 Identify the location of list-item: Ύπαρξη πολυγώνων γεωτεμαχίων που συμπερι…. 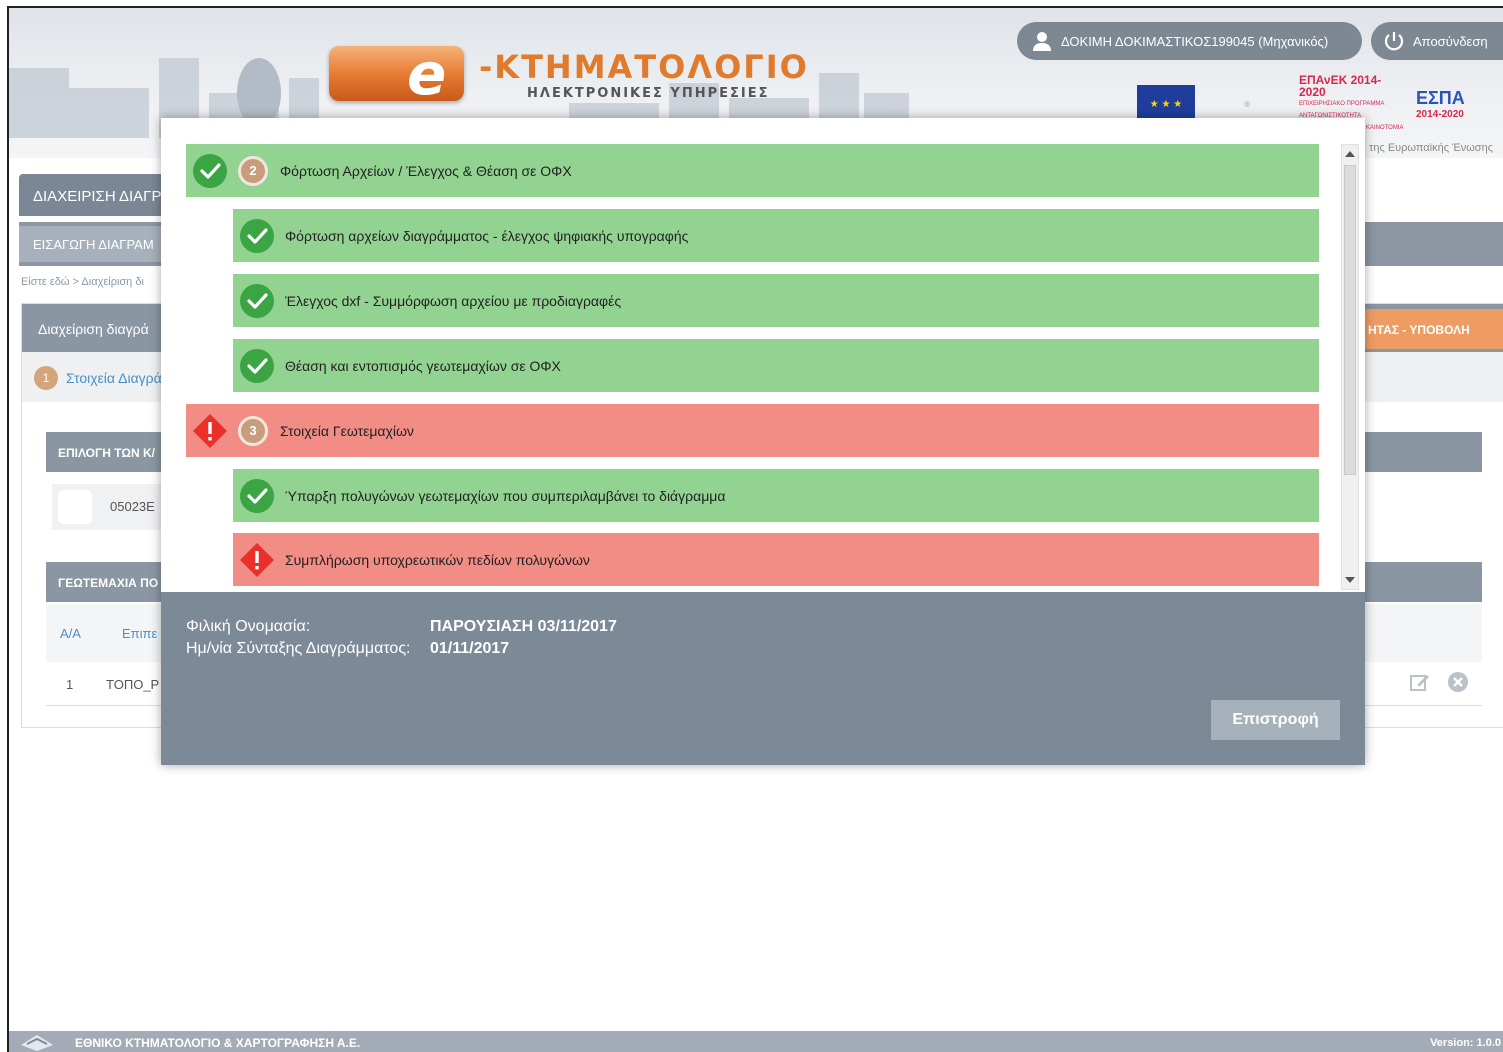
(776, 495).